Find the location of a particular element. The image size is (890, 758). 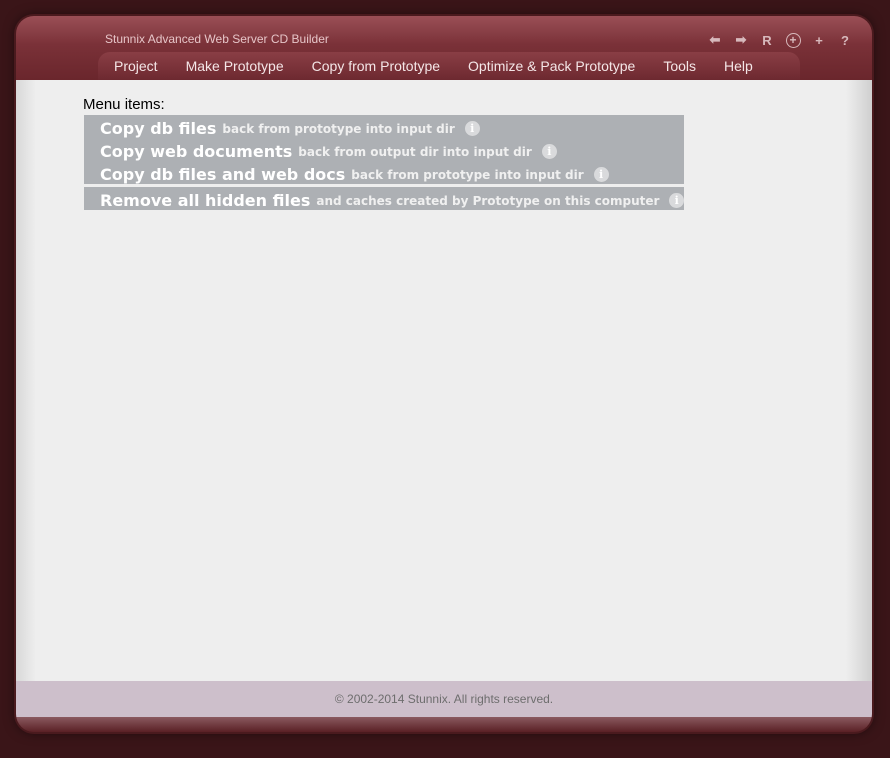

entry-title: Remove all hidden files is located at coordinates (205, 200).